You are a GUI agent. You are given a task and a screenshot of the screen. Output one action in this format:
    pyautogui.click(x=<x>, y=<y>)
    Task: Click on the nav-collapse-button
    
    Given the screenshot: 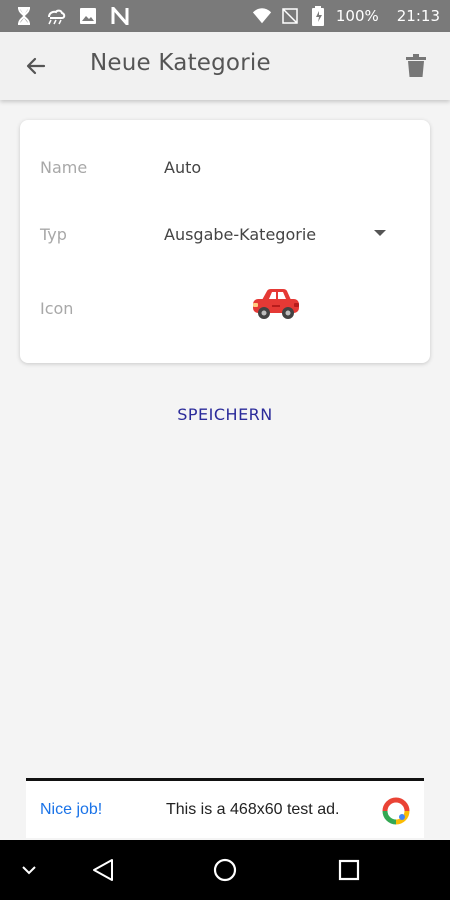 What is the action you would take?
    pyautogui.click(x=29, y=870)
    